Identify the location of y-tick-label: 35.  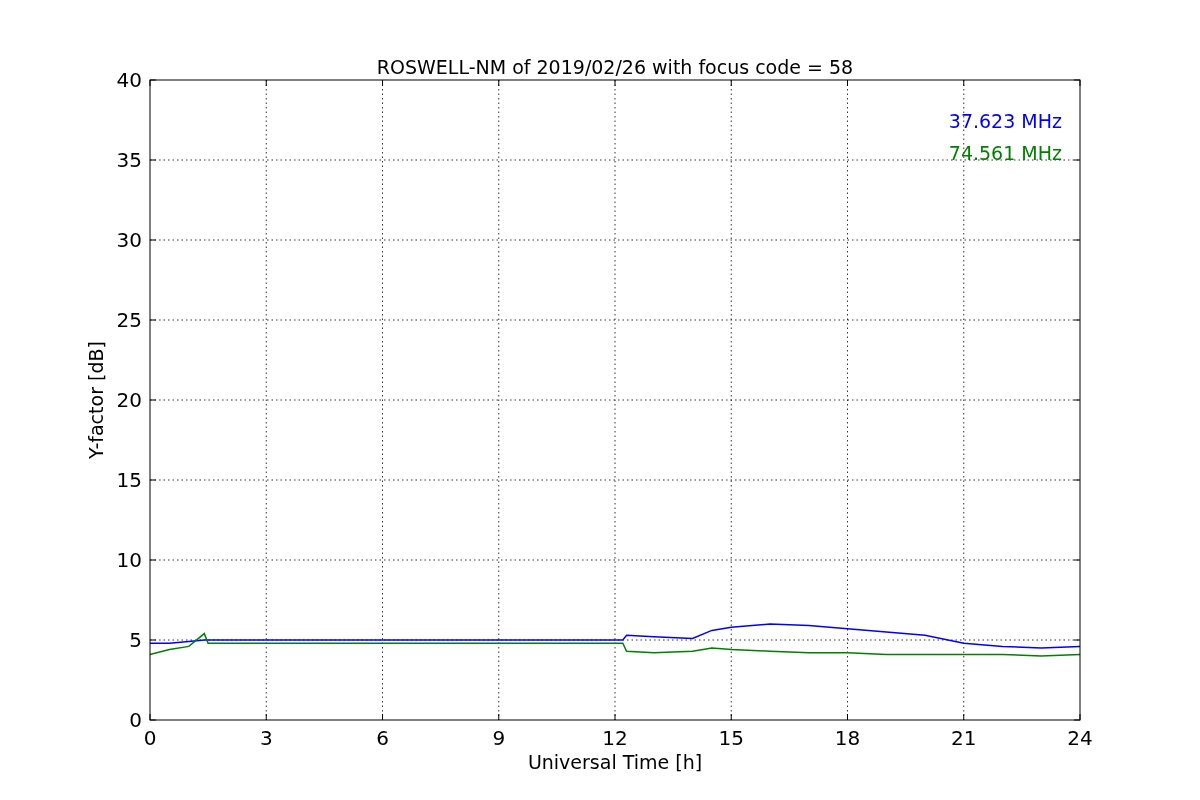
(129, 160).